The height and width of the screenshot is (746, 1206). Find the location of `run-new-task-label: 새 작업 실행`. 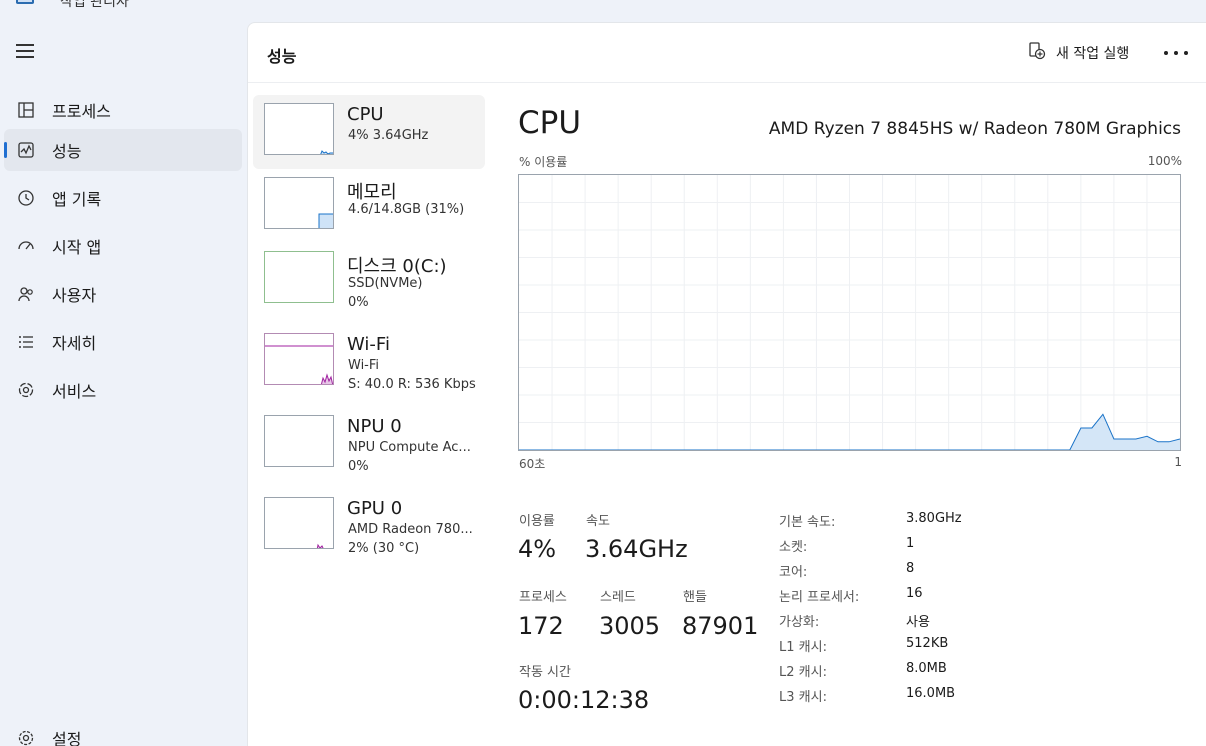

run-new-task-label: 새 작업 실행 is located at coordinates (1093, 54).